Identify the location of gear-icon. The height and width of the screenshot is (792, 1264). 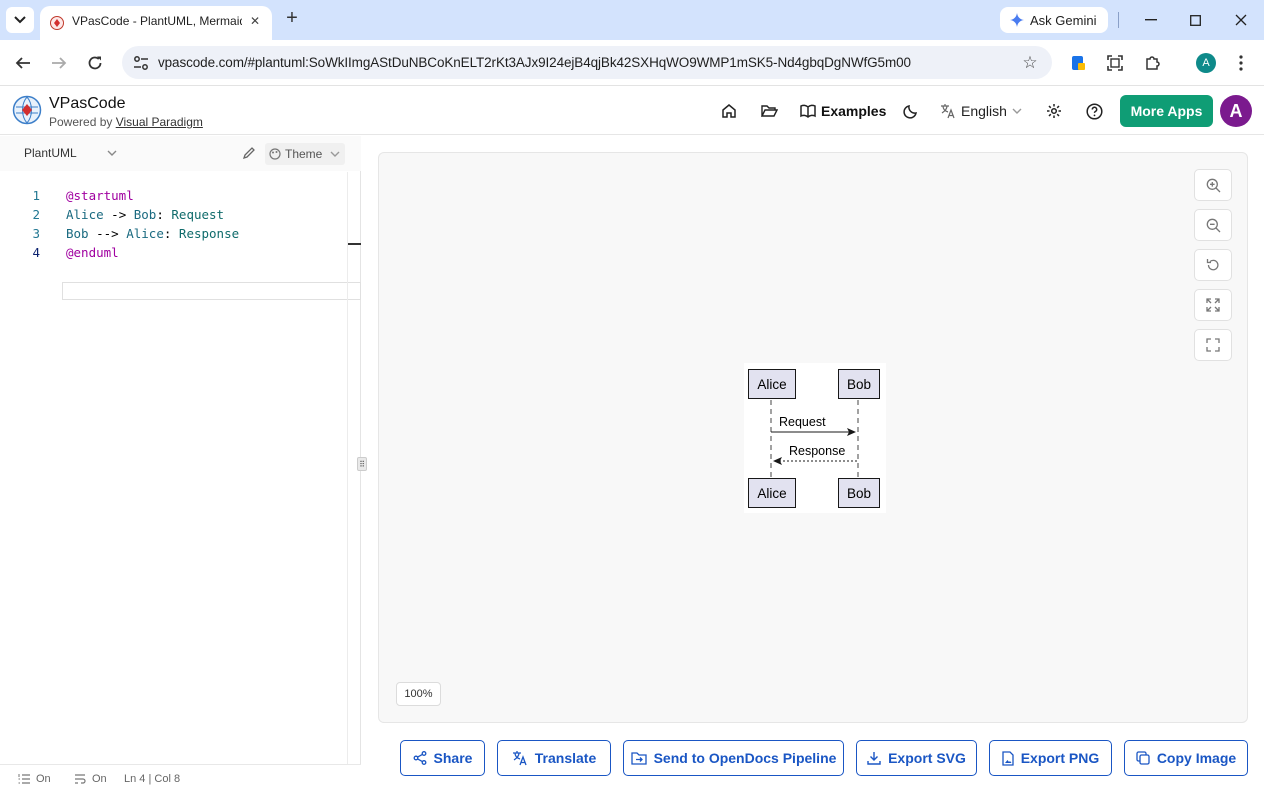
(1054, 111).